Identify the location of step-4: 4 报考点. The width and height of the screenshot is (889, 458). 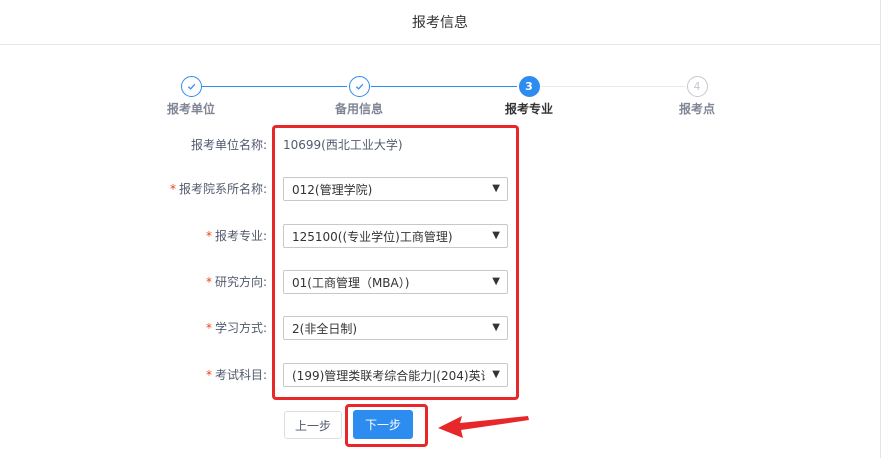
(697, 96).